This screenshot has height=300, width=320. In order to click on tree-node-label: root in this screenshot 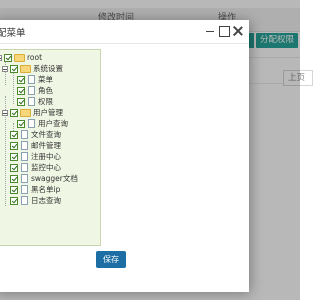, I will do `click(35, 57)`.